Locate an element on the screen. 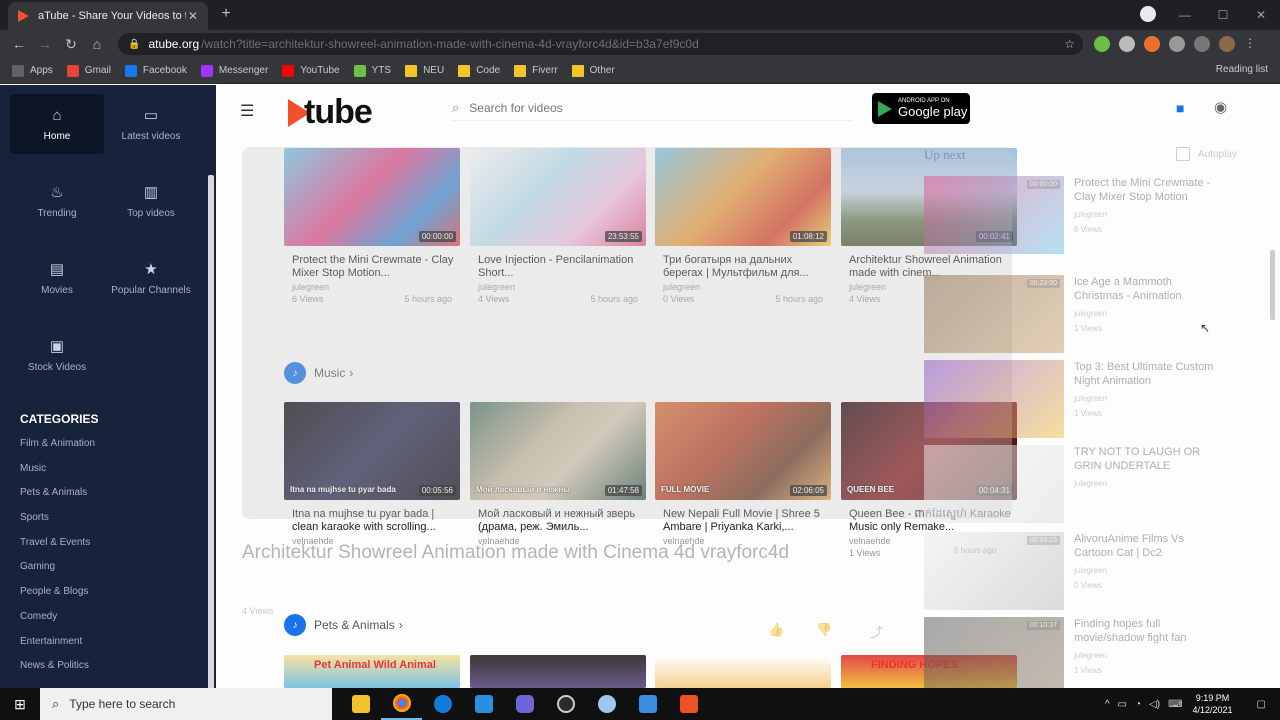 The height and width of the screenshot is (720, 1280). category-item: People & Blogs is located at coordinates (57, 597).